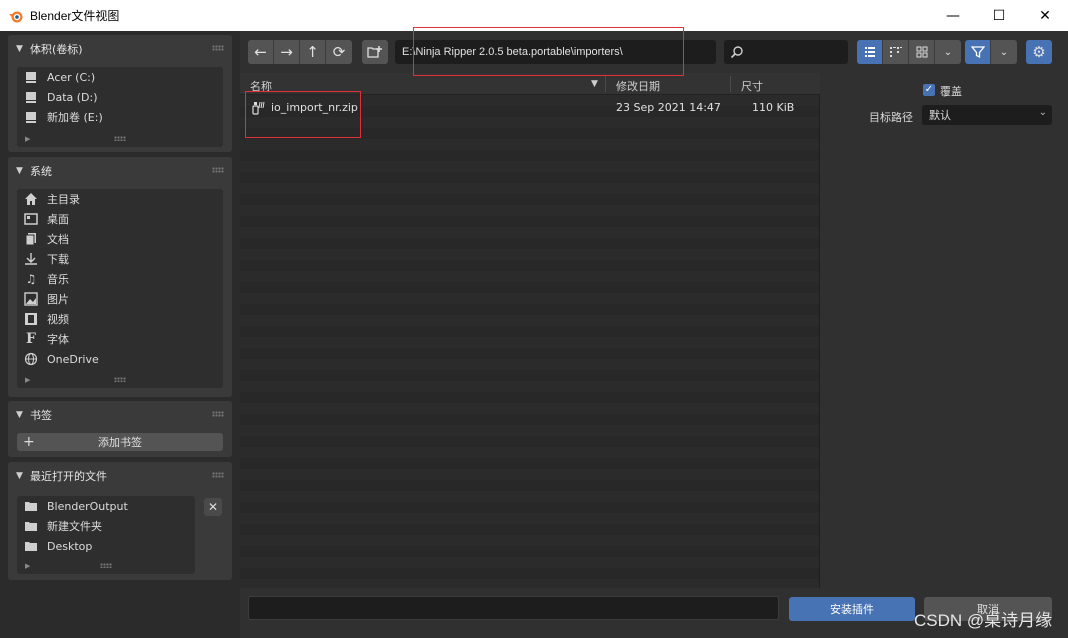 This screenshot has width=1068, height=638. What do you see at coordinates (1045, 15) in the screenshot?
I see `close-button: ✕` at bounding box center [1045, 15].